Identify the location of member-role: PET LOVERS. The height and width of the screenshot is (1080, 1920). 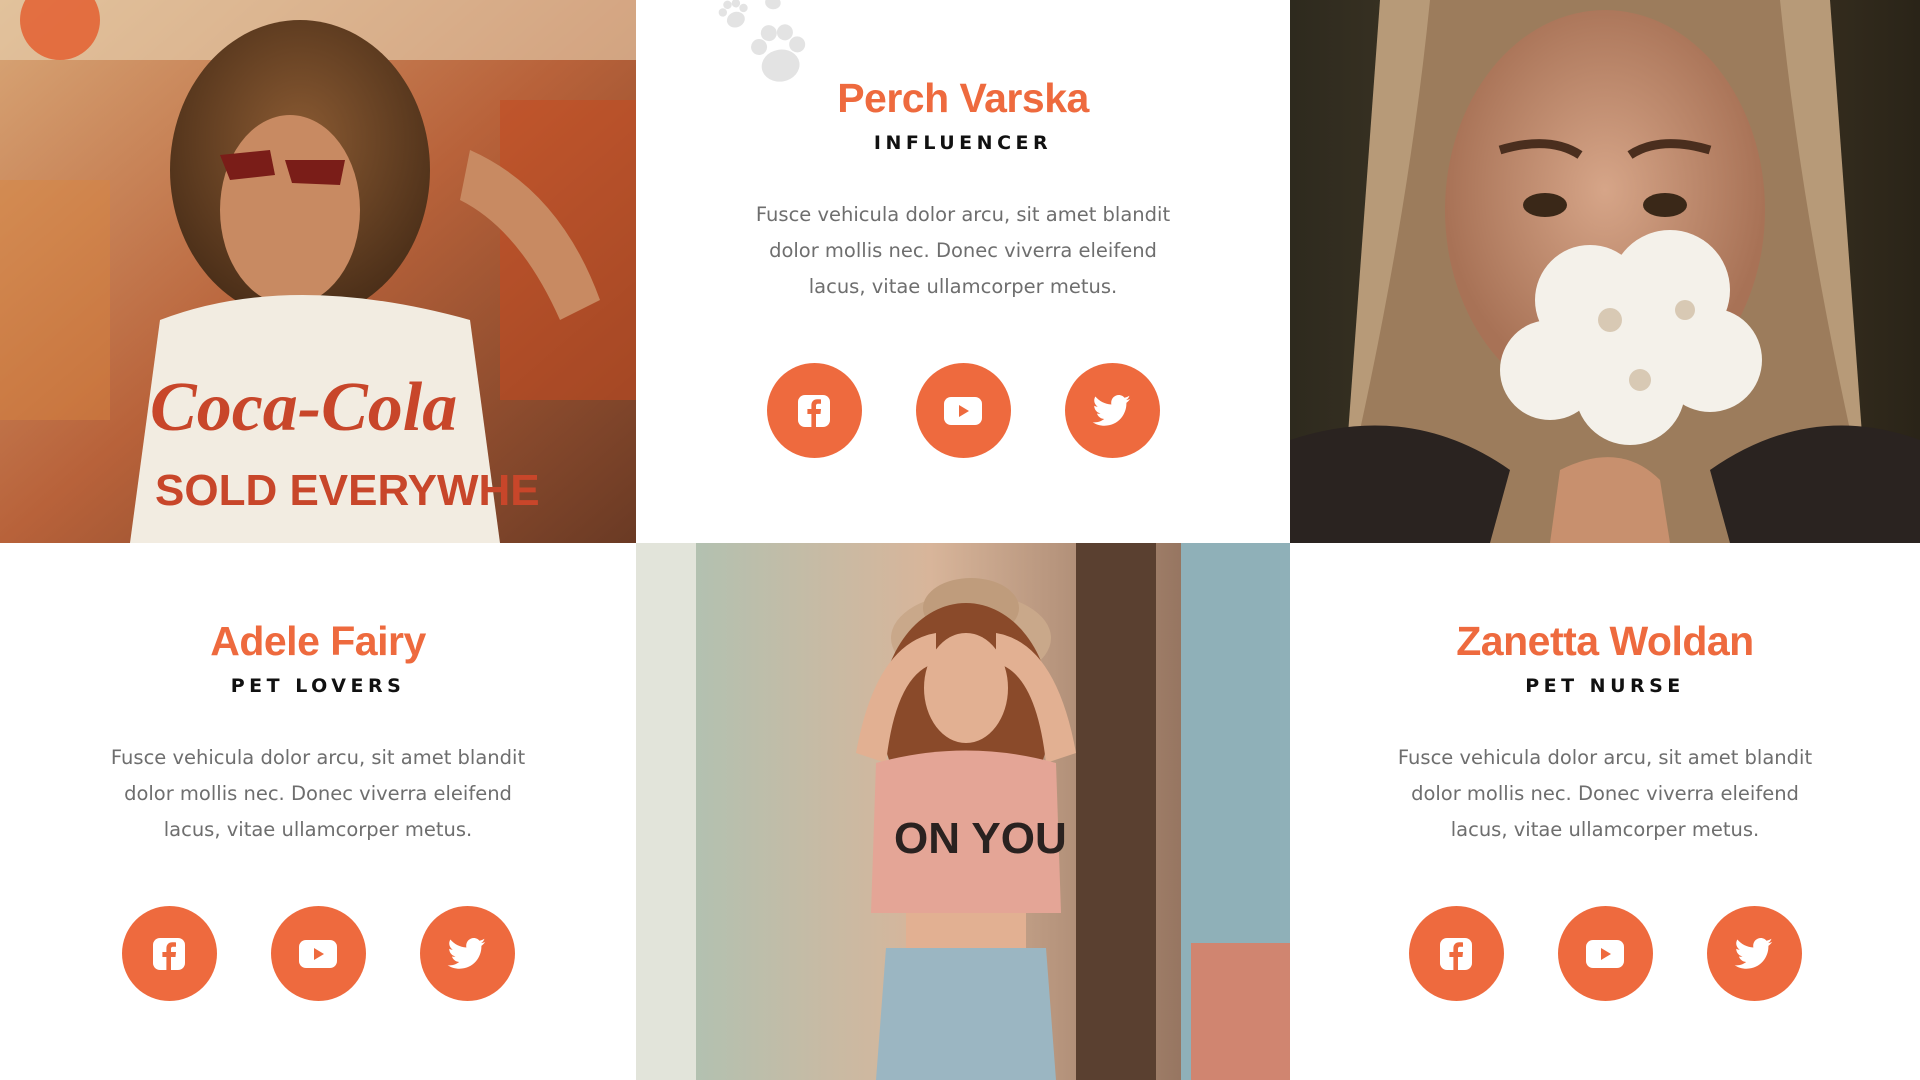
(318, 686).